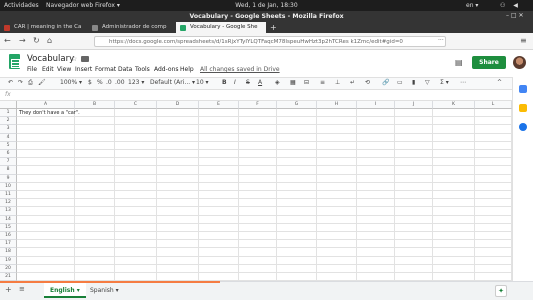  What do you see at coordinates (8, 186) in the screenshot?
I see `row-header-10: 10` at bounding box center [8, 186].